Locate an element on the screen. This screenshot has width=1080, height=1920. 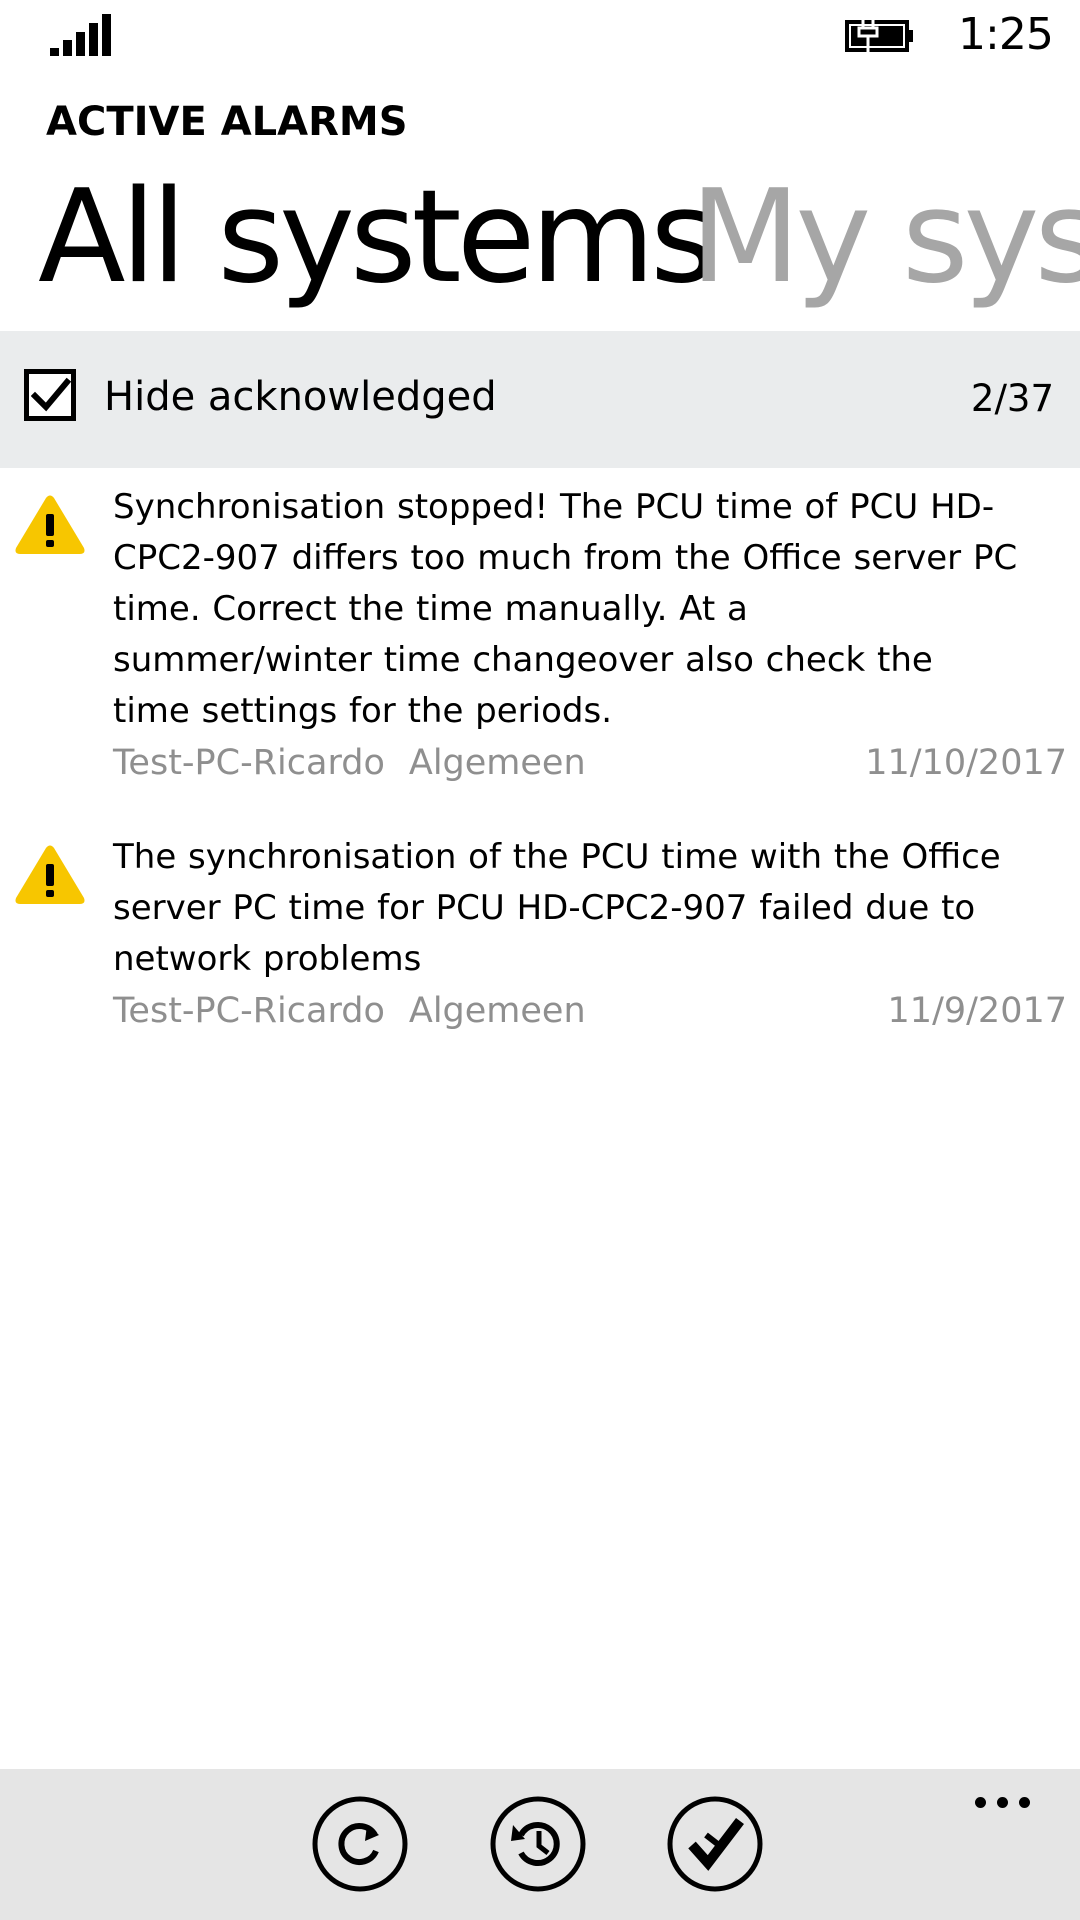
app-title: ACTIVE ALARMS is located at coordinates (227, 122).